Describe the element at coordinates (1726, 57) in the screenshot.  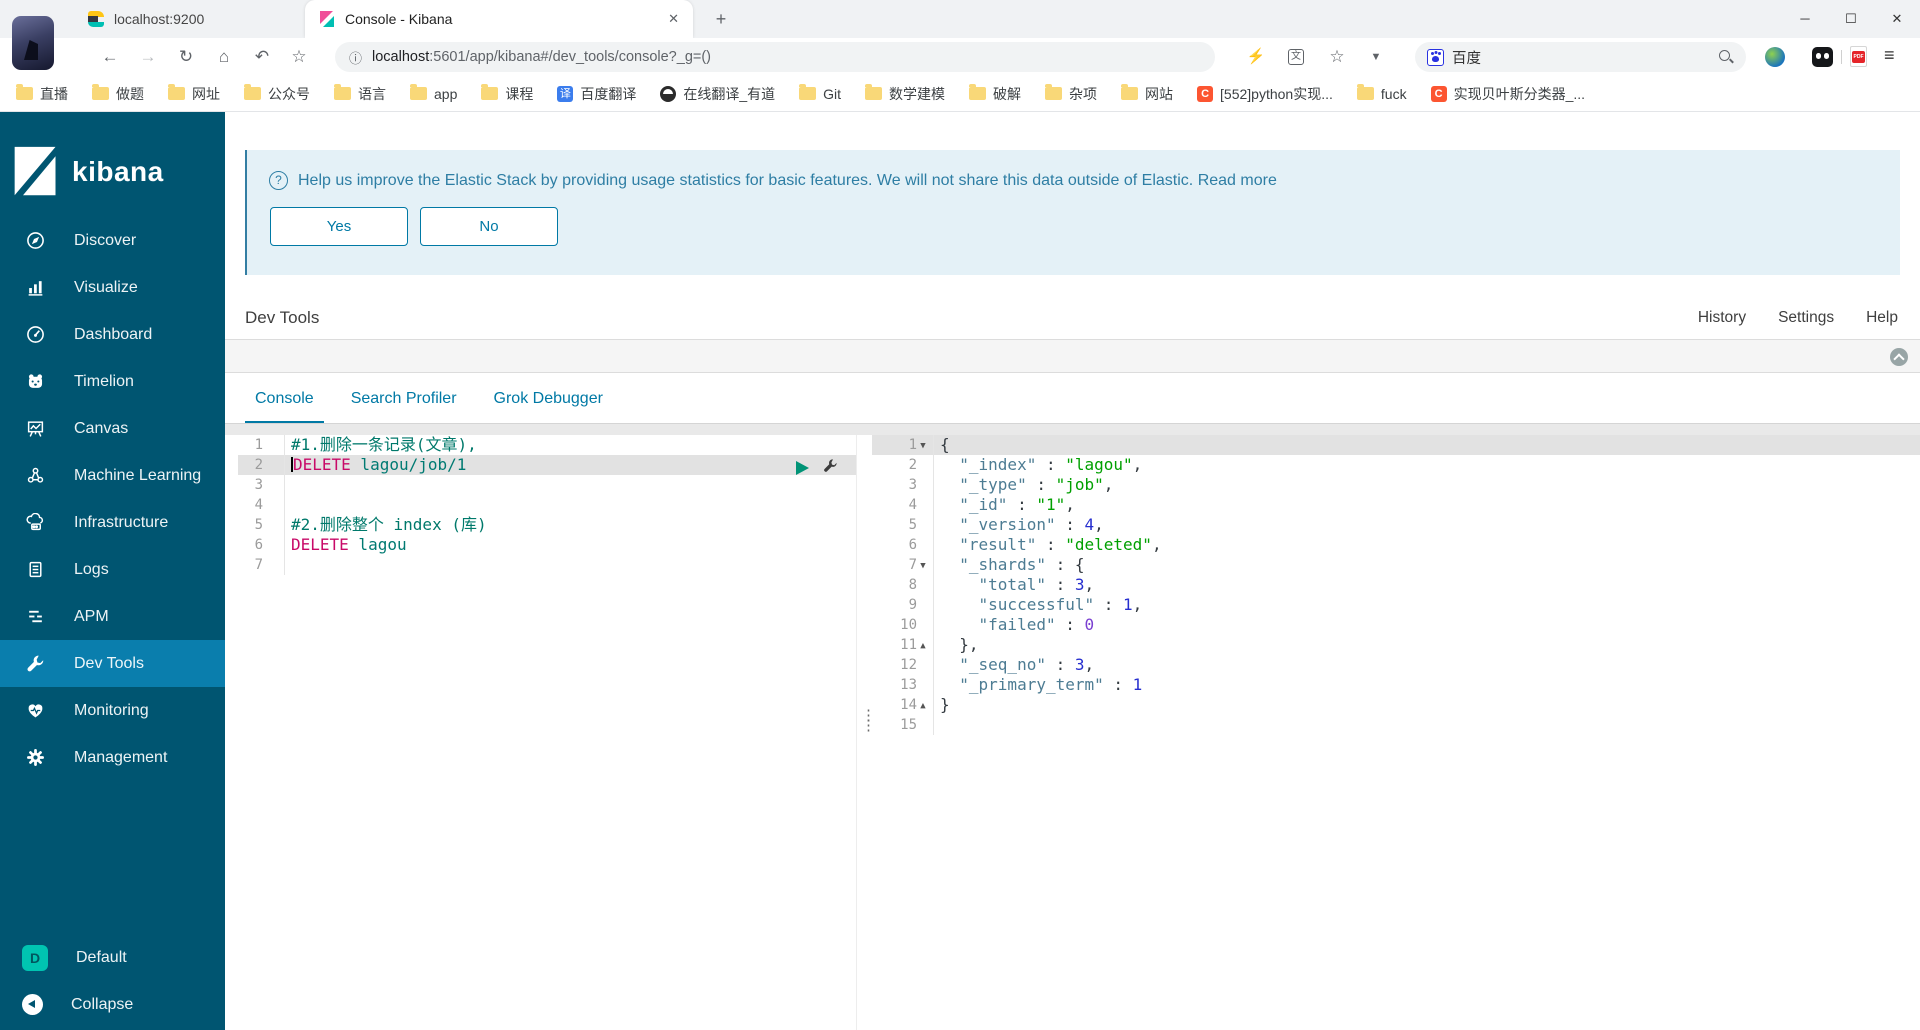
I see `search-icon` at that location.